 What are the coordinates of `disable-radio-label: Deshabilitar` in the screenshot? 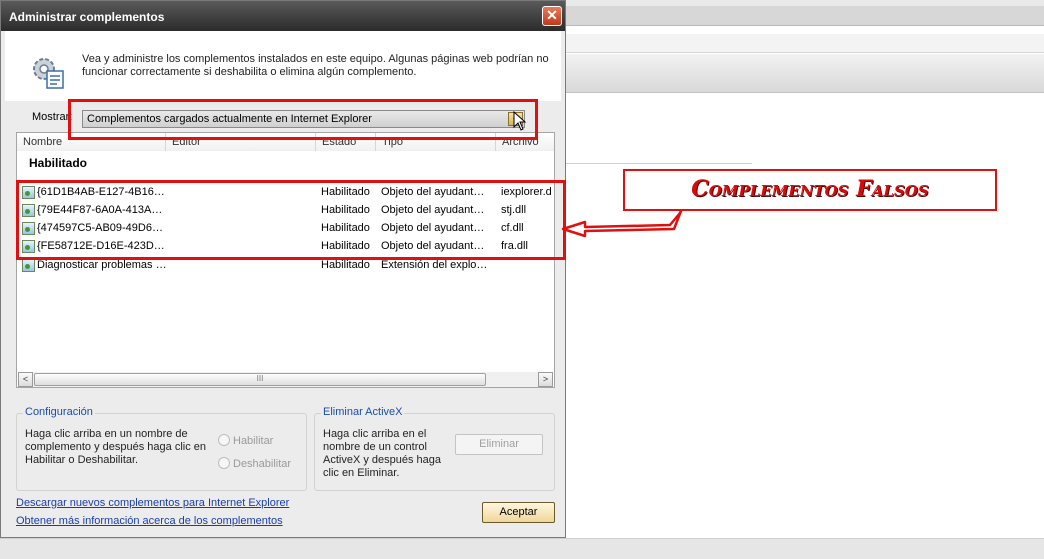 It's located at (262, 464).